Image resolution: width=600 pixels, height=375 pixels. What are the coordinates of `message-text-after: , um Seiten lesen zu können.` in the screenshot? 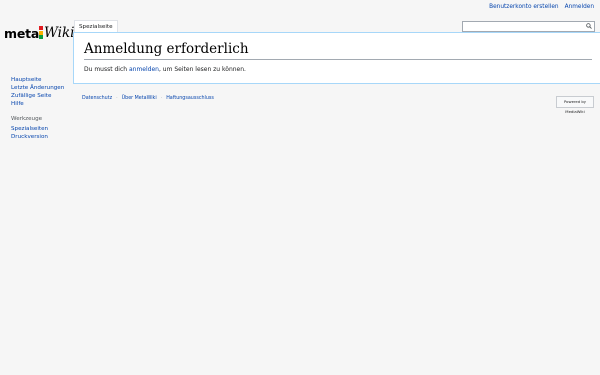 It's located at (202, 69).